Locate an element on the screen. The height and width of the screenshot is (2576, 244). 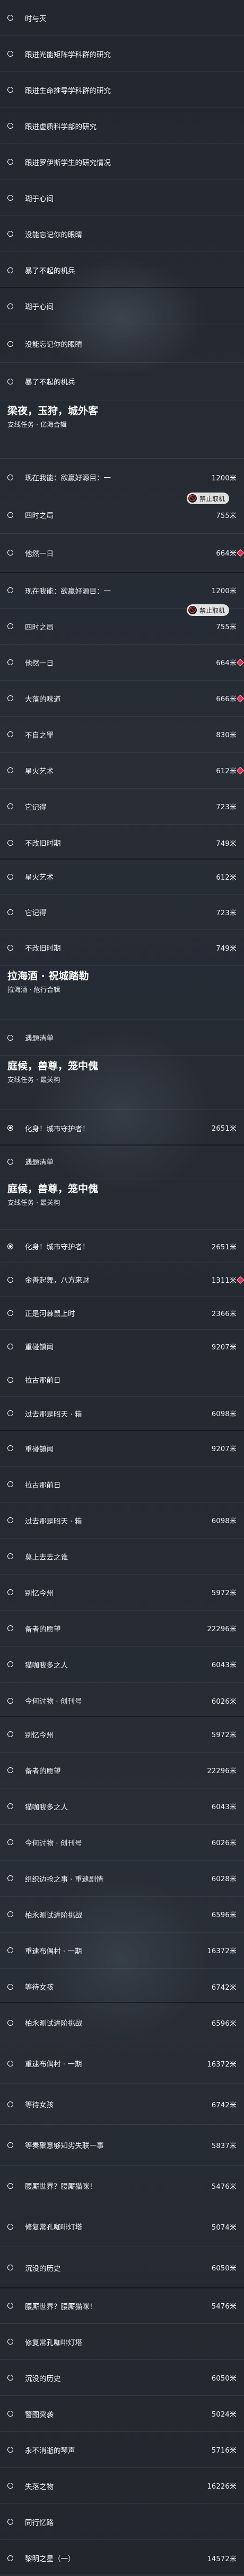
quest-item: 等奏聚意够知劣失联一事 5837米 is located at coordinates (122, 2145).